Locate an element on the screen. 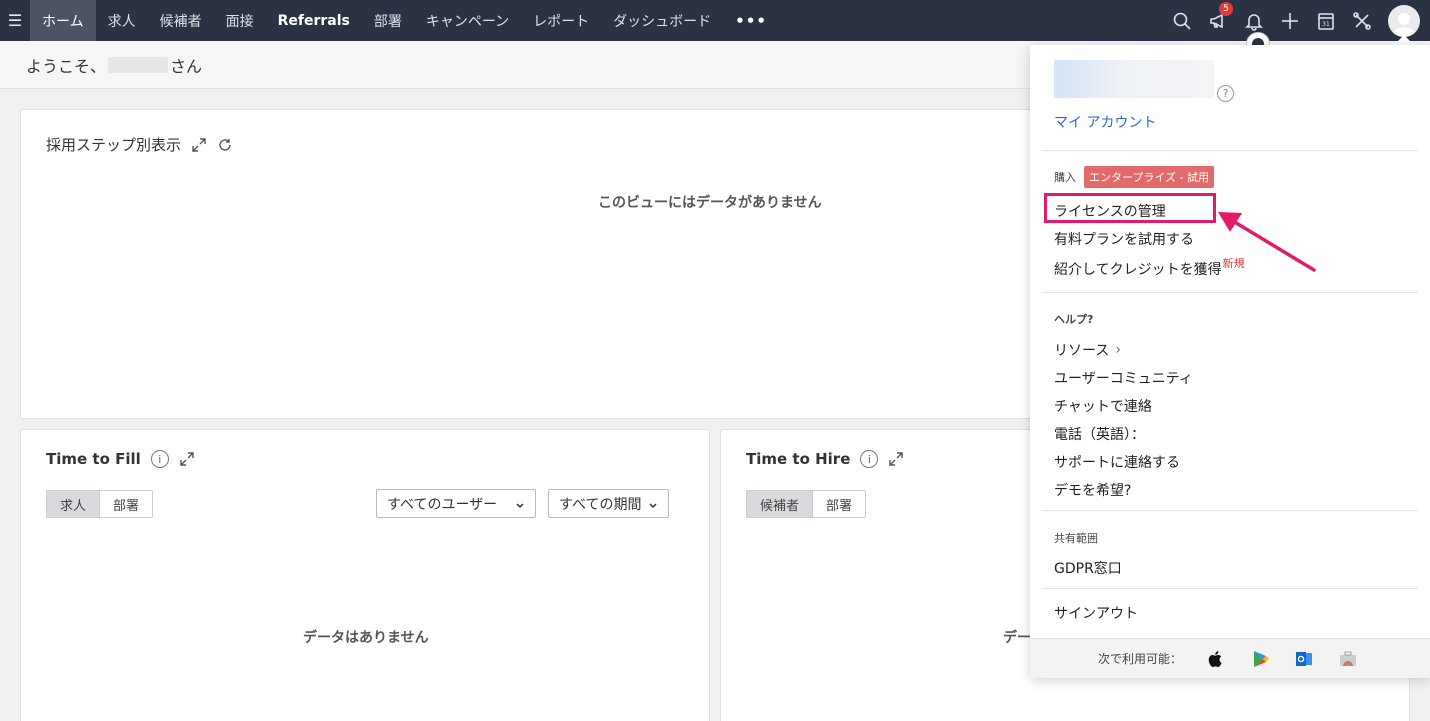 The width and height of the screenshot is (1430, 721). plus-icon is located at coordinates (1290, 20).